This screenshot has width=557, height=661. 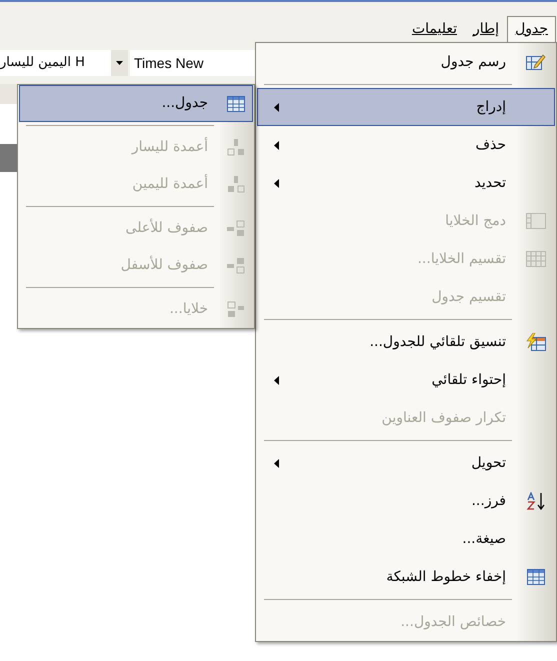 I want to click on sort-icon, so click(x=536, y=501).